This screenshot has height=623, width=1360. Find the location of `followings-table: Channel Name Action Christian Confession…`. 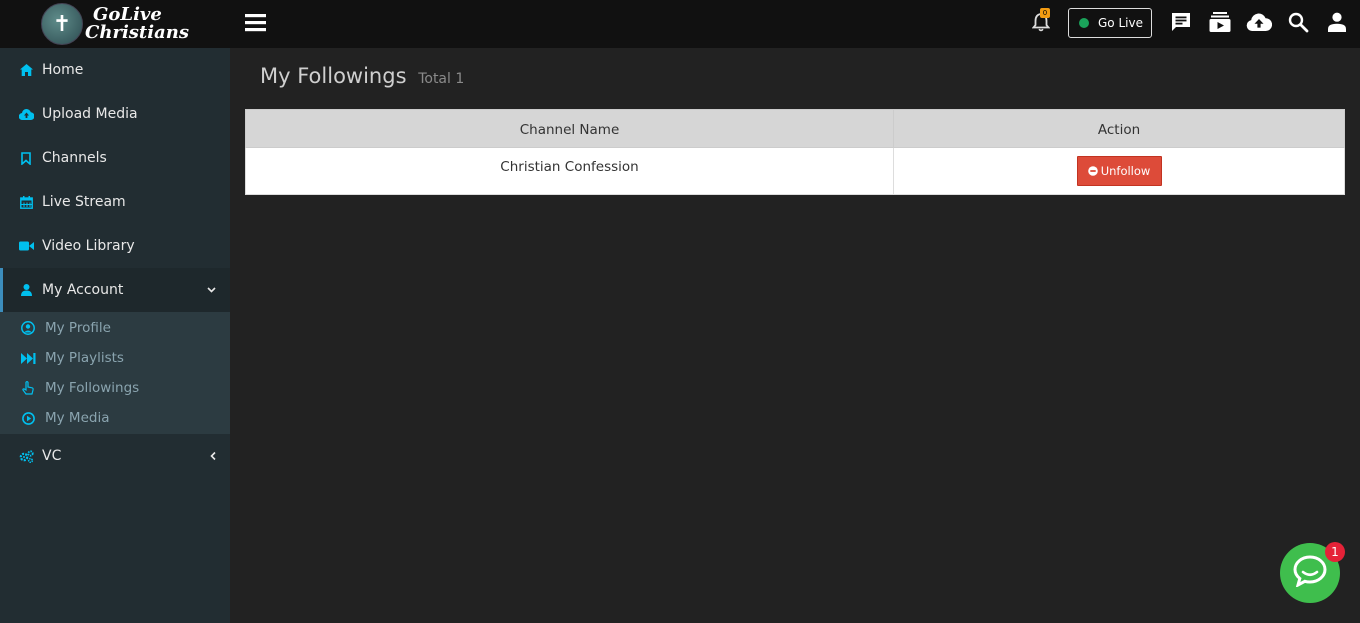

followings-table: Channel Name Action Christian Confession… is located at coordinates (795, 152).